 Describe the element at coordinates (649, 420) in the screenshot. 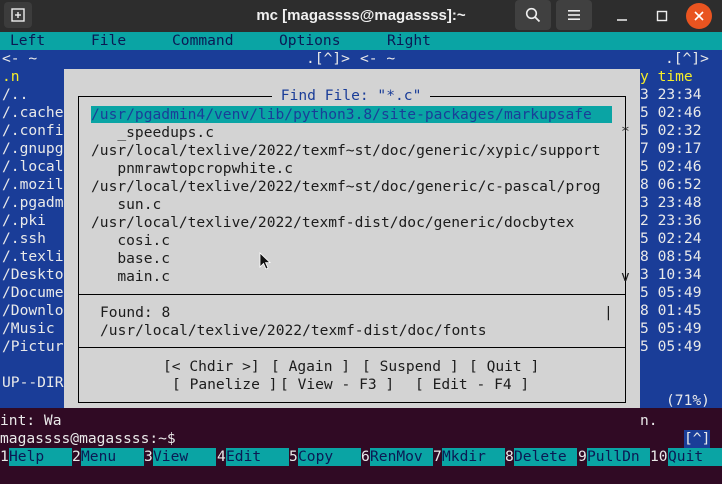

I see `hint-text-right: n.` at that location.